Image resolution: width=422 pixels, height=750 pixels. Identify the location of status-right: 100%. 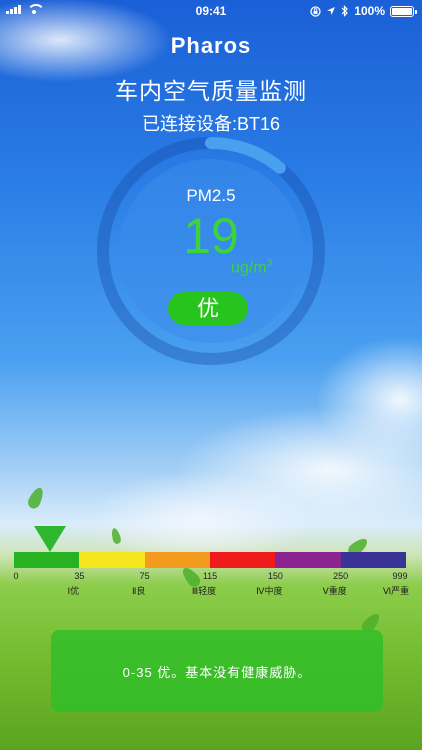
(363, 11).